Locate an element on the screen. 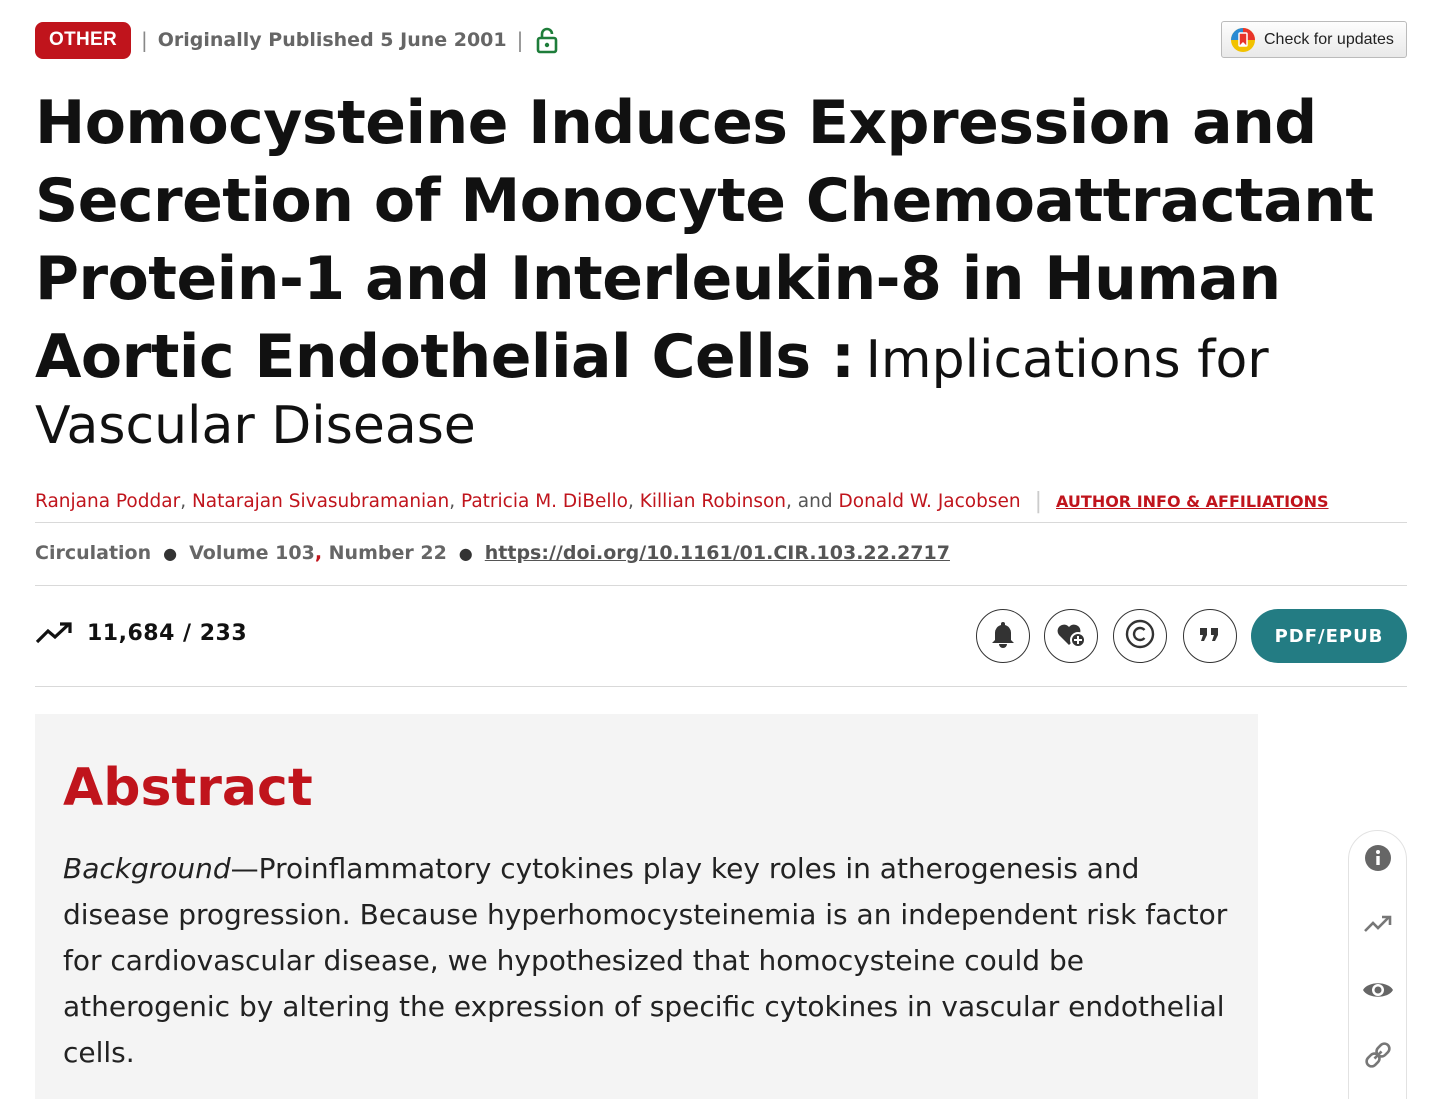 Image resolution: width=1456 pixels, height=1099 pixels. link-icon is located at coordinates (1378, 1057).